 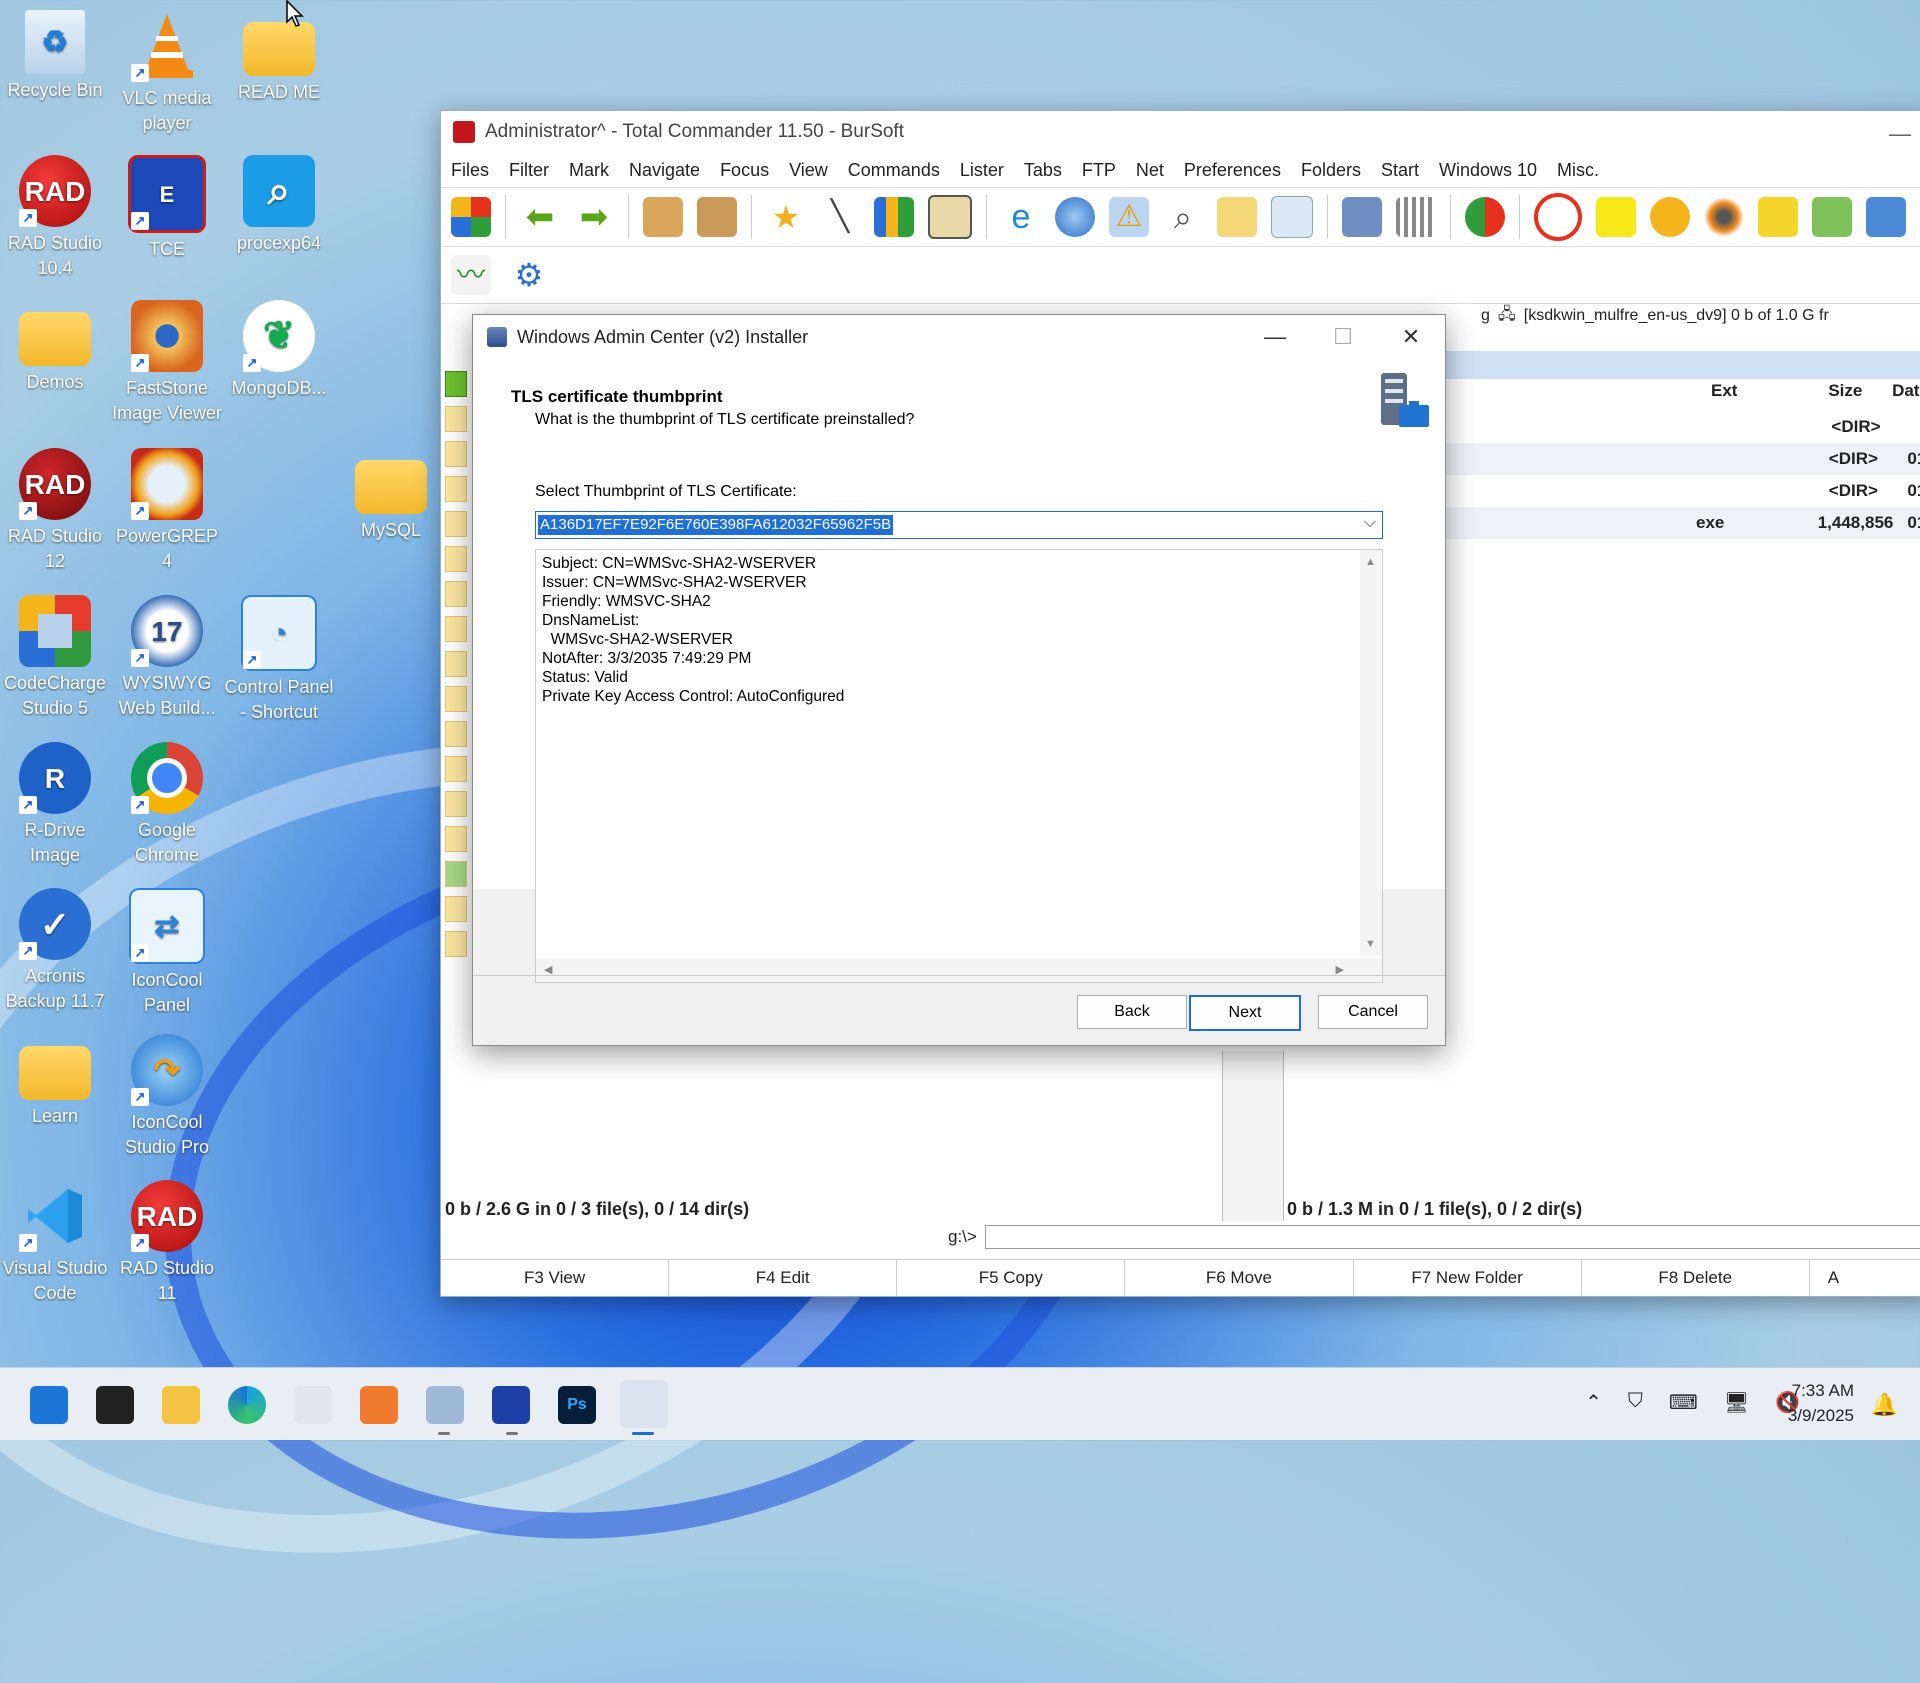 I want to click on f6-move-button: F6 Move, so click(x=1239, y=1278).